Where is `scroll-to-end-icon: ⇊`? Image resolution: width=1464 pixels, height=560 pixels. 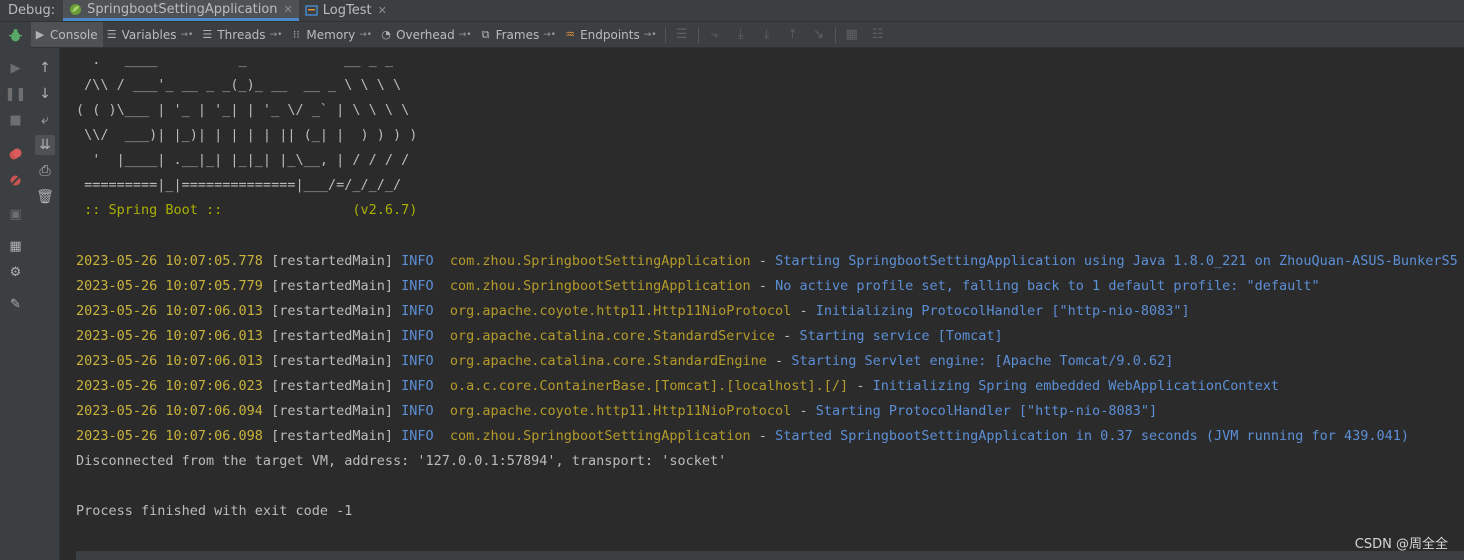
scroll-to-end-icon: ⇊ is located at coordinates (45, 145).